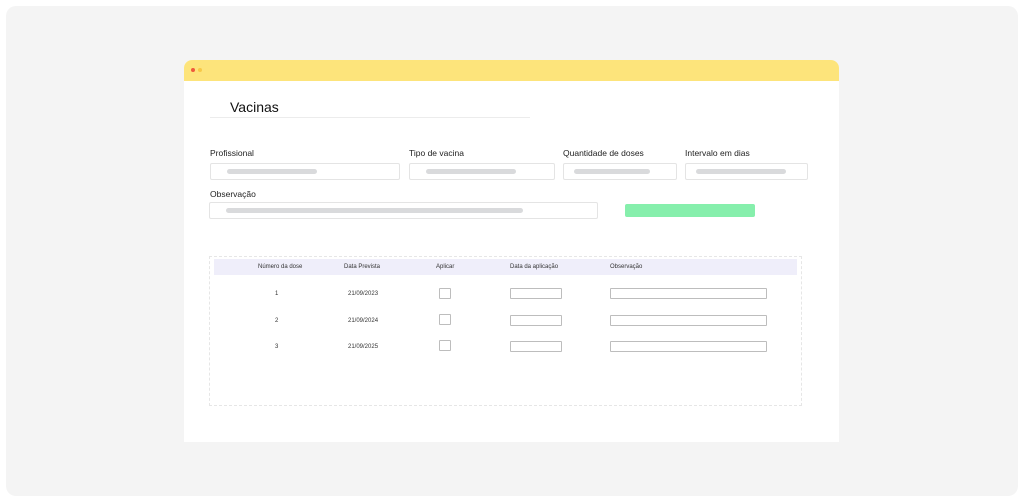 This screenshot has height=502, width=1024. What do you see at coordinates (536, 346) in the screenshot?
I see `row-3-data-aplicacao-input` at bounding box center [536, 346].